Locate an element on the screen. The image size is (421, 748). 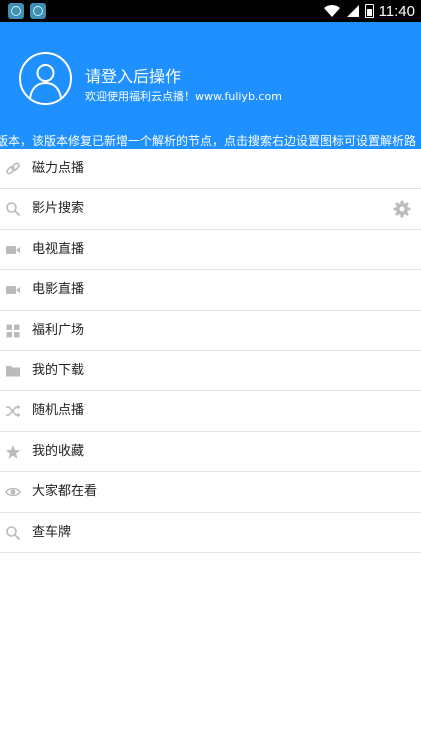
menu-item-label: 随机点播 is located at coordinates (58, 411).